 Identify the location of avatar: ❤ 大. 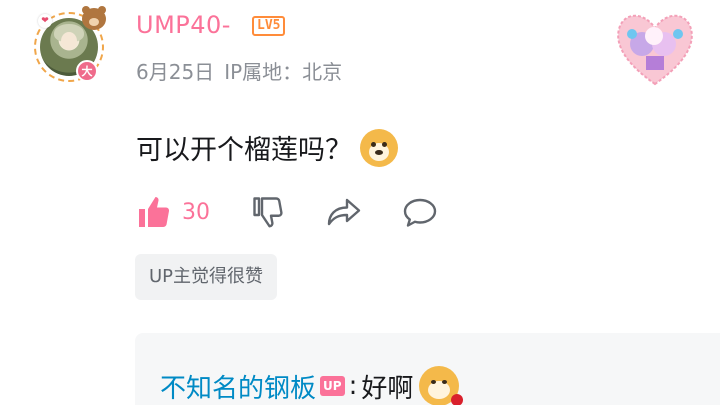
(69, 46).